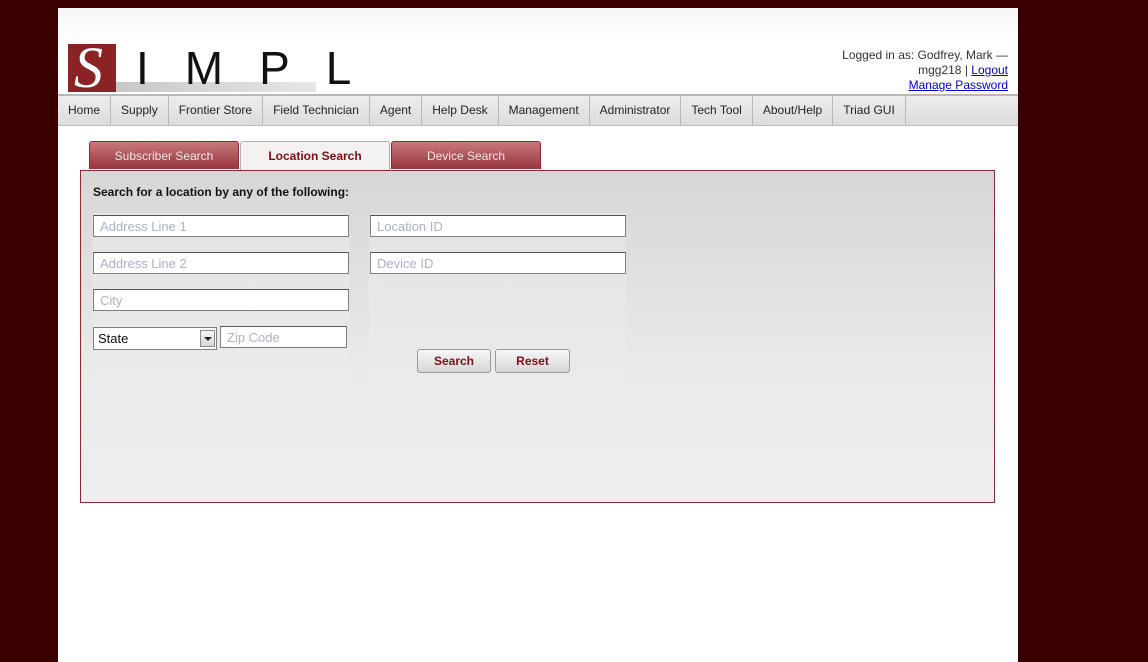  I want to click on nav-tech-tool: Tech Tool, so click(717, 110).